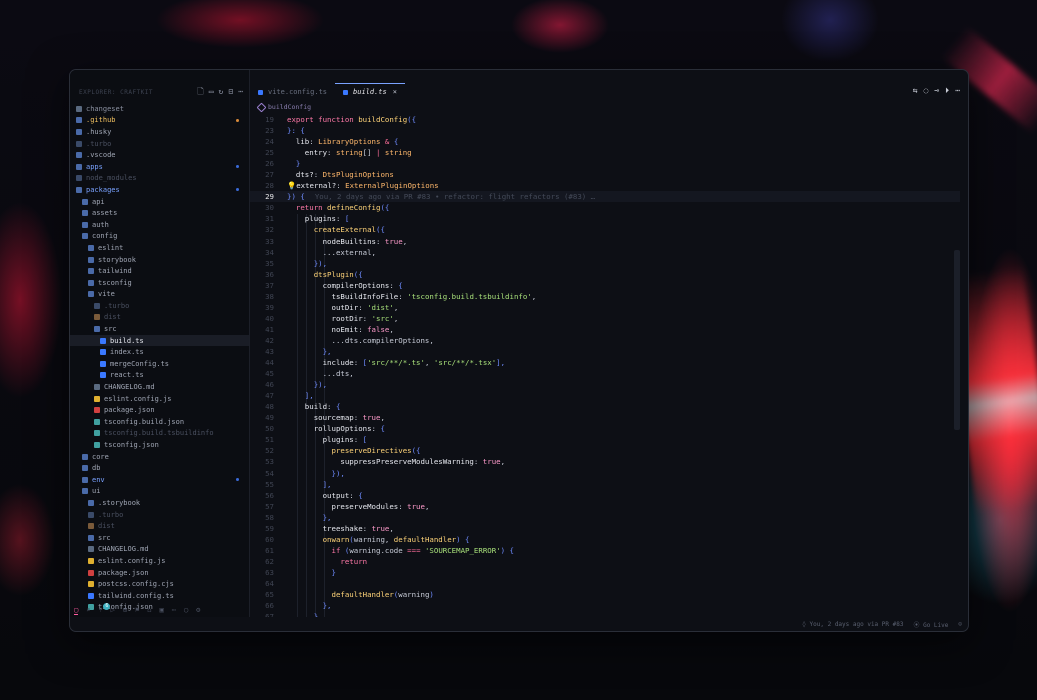  I want to click on code-line: 46 }),, so click(605, 384).